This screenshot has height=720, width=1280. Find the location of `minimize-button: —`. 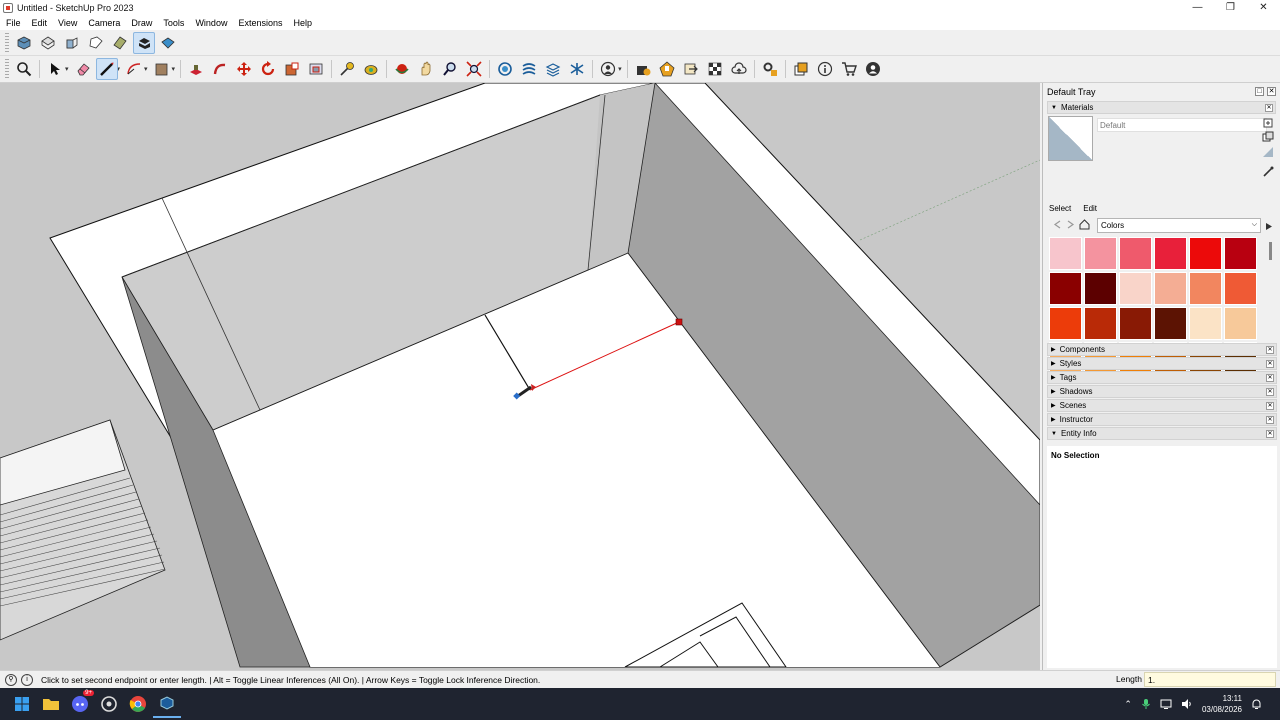

minimize-button: — is located at coordinates (1197, 7).